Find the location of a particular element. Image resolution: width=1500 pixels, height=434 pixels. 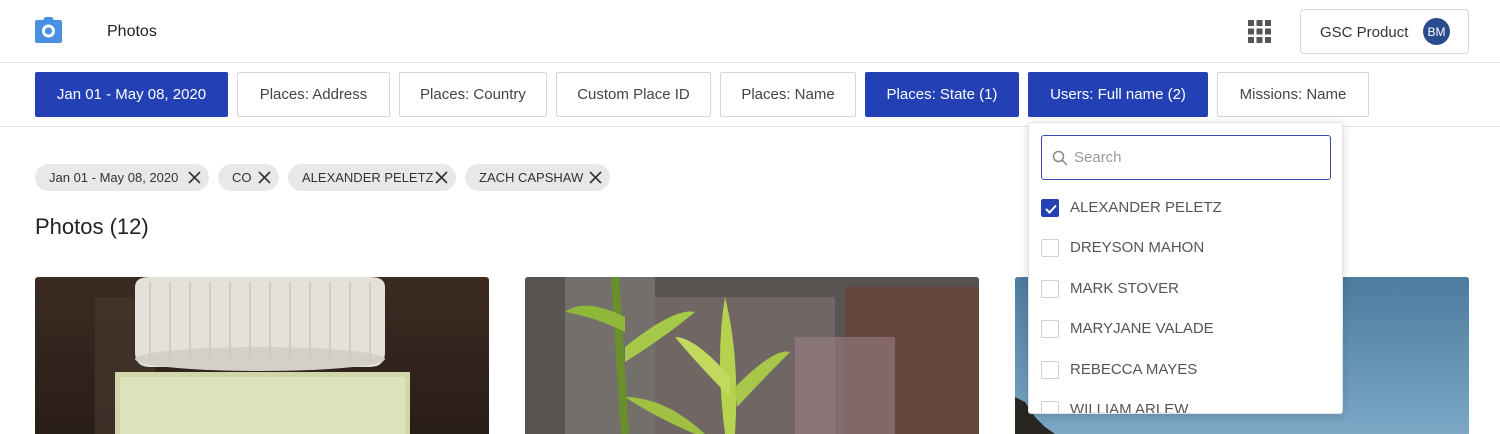

option-dreyson-mahon: DREYSON MAHON is located at coordinates (1186, 248).